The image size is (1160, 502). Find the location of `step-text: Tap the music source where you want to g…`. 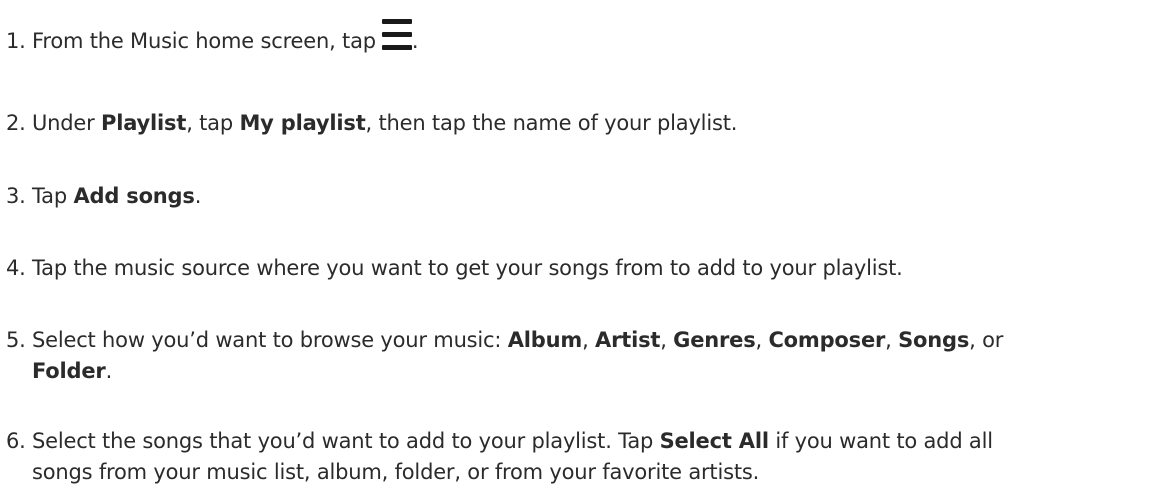

step-text: Tap the music source where you want to g… is located at coordinates (467, 268).